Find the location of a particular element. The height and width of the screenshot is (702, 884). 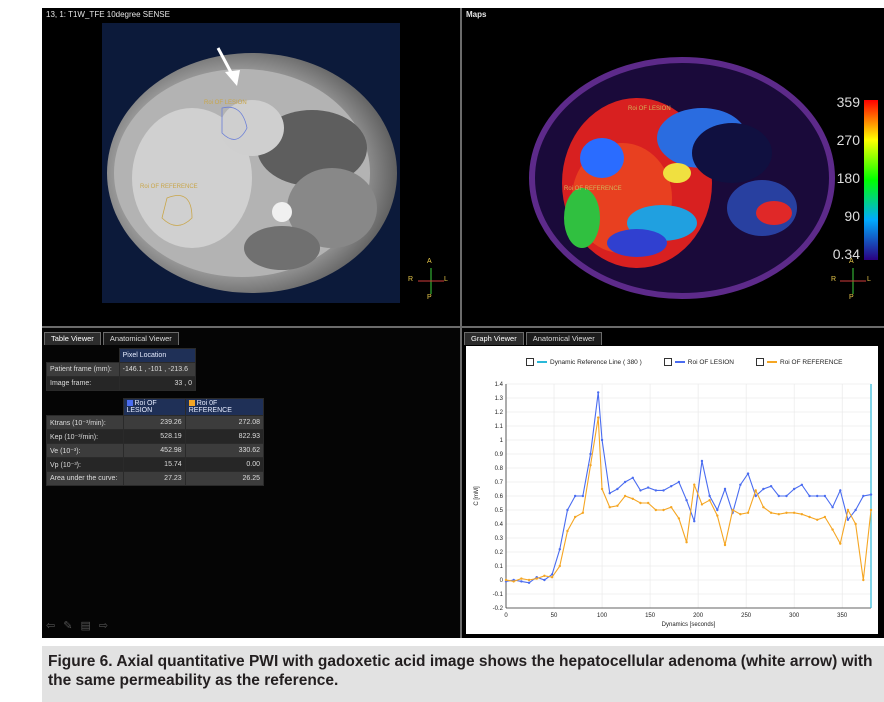

reference-value: 272.08 is located at coordinates (224, 422).